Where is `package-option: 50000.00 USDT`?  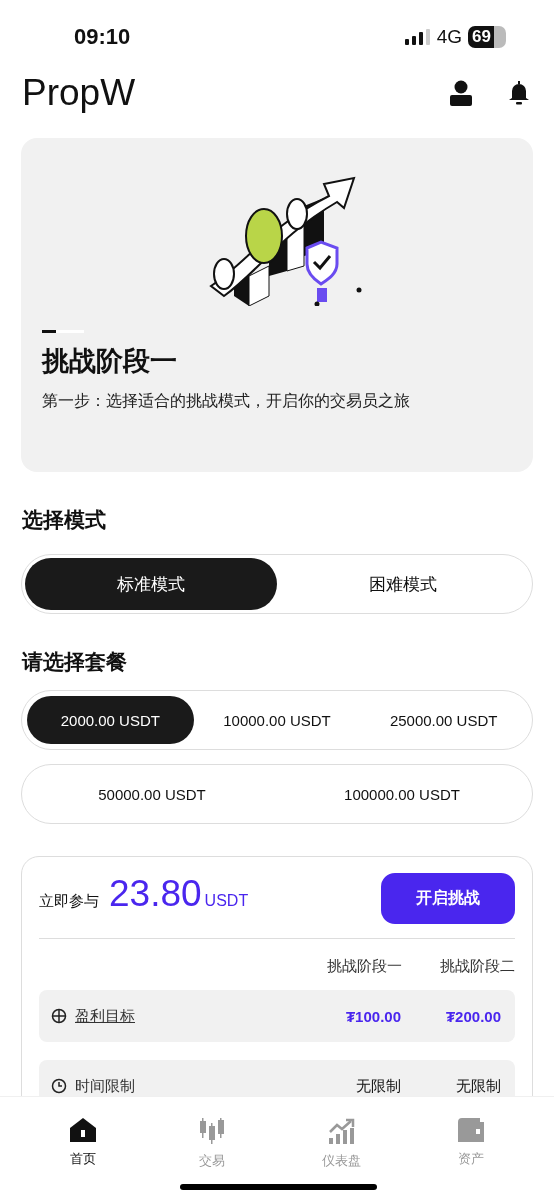
package-option: 50000.00 USDT is located at coordinates (152, 794).